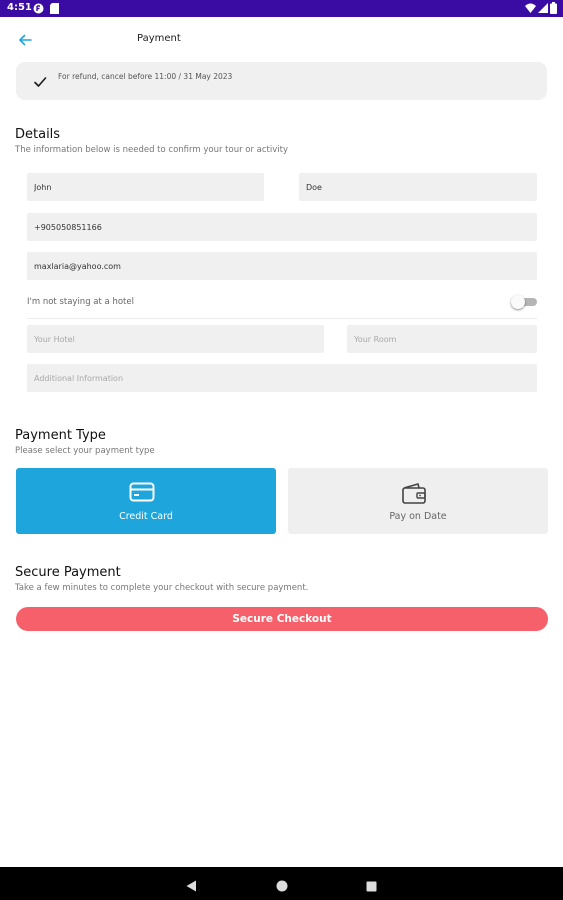  I want to click on payment-type-subtitle: Please select your payment type, so click(85, 451).